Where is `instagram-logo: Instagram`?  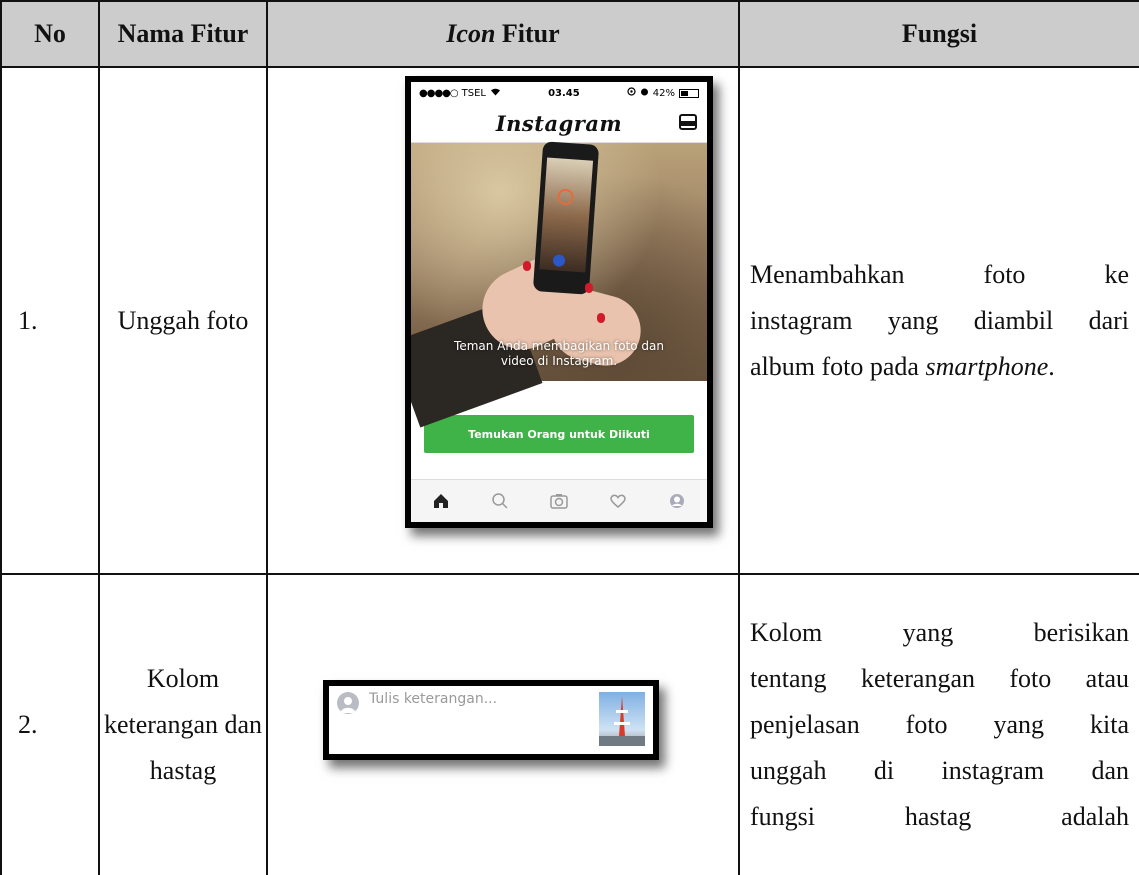 instagram-logo: Instagram is located at coordinates (559, 123).